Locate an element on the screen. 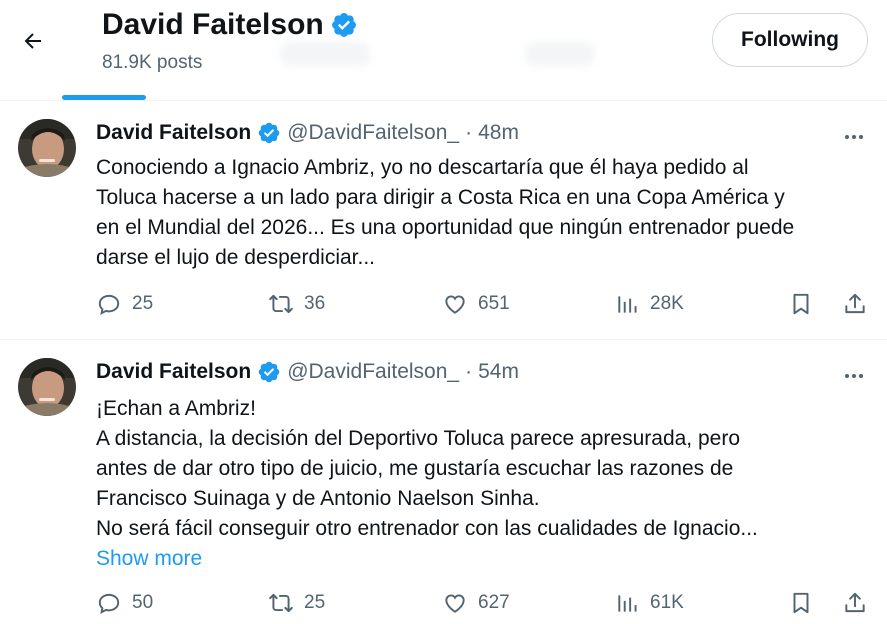 This screenshot has width=887, height=624. retweet-count: 25 is located at coordinates (315, 602).